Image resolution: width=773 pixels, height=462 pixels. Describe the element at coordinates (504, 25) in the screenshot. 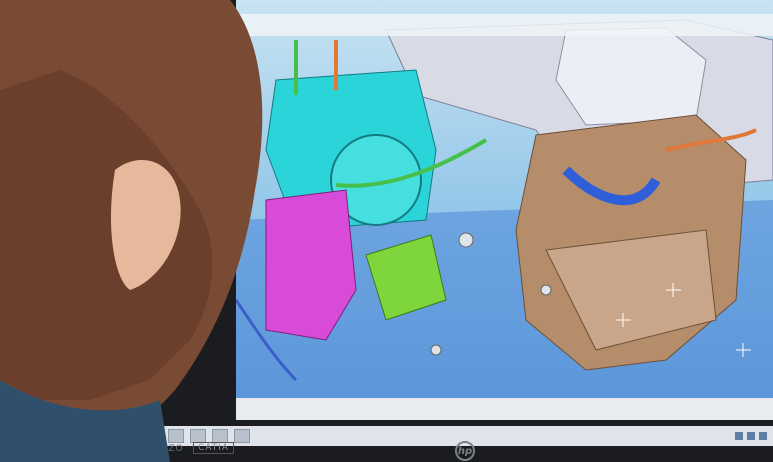

I see `cad-menu-bar` at that location.